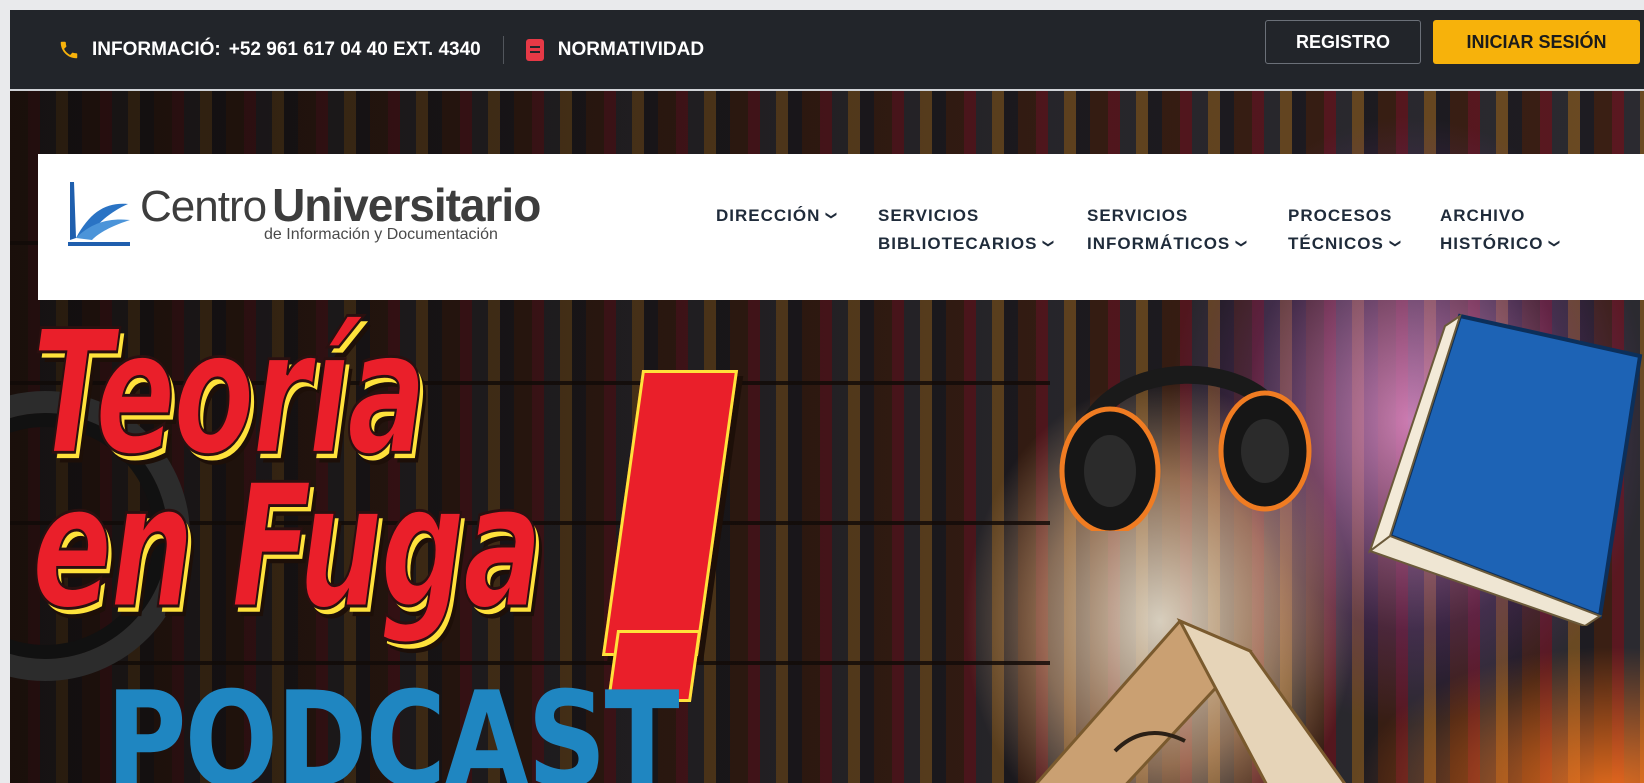 Image resolution: width=1644 pixels, height=783 pixels. What do you see at coordinates (354, 49) in the screenshot?
I see `phone-number: +52 961 617 04 40 EXT. 4340` at bounding box center [354, 49].